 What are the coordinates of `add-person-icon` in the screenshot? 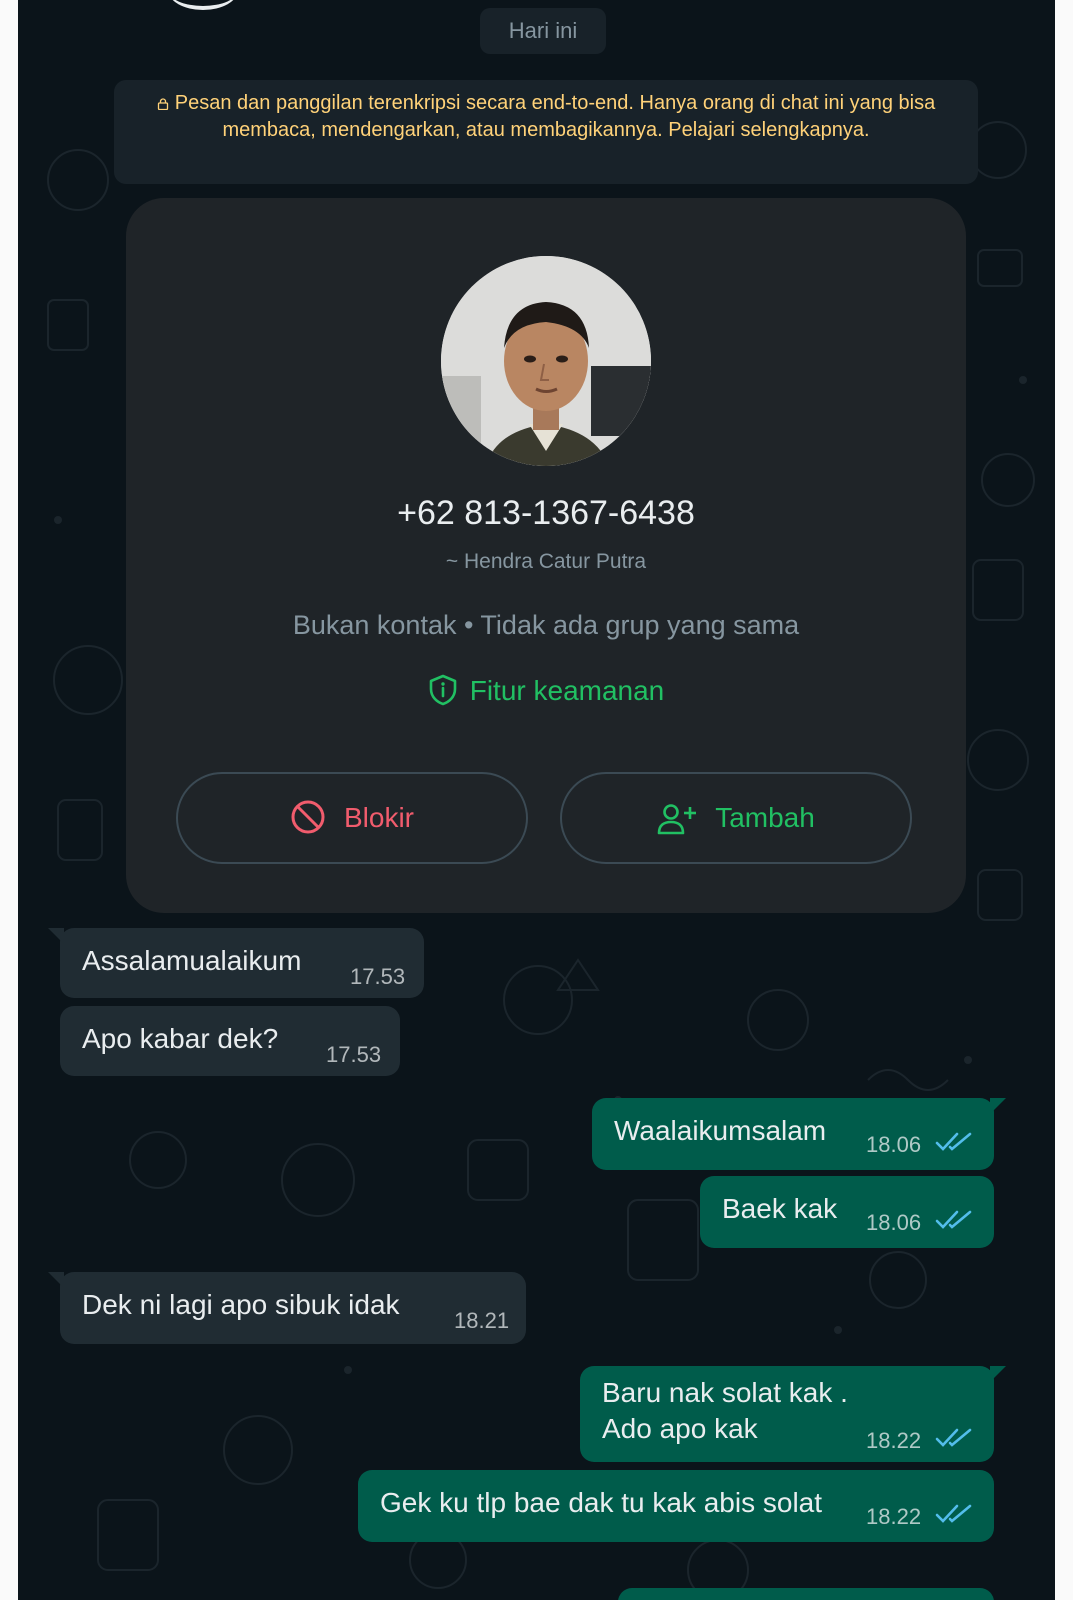 It's located at (677, 819).